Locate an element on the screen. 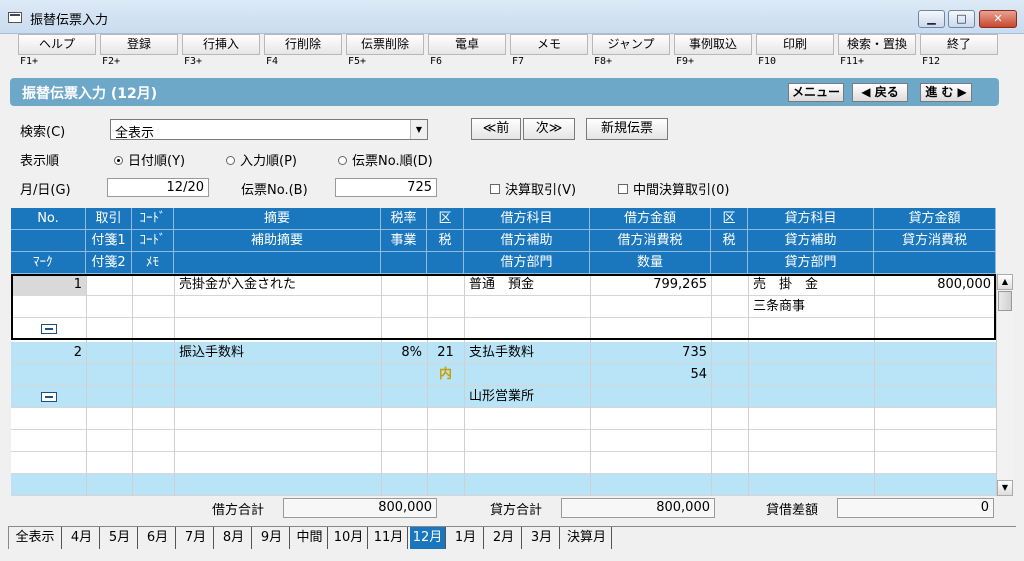 Image resolution: width=1024 pixels, height=561 pixels. interim-checkbox: 中間決算取引(0) is located at coordinates (673, 188).